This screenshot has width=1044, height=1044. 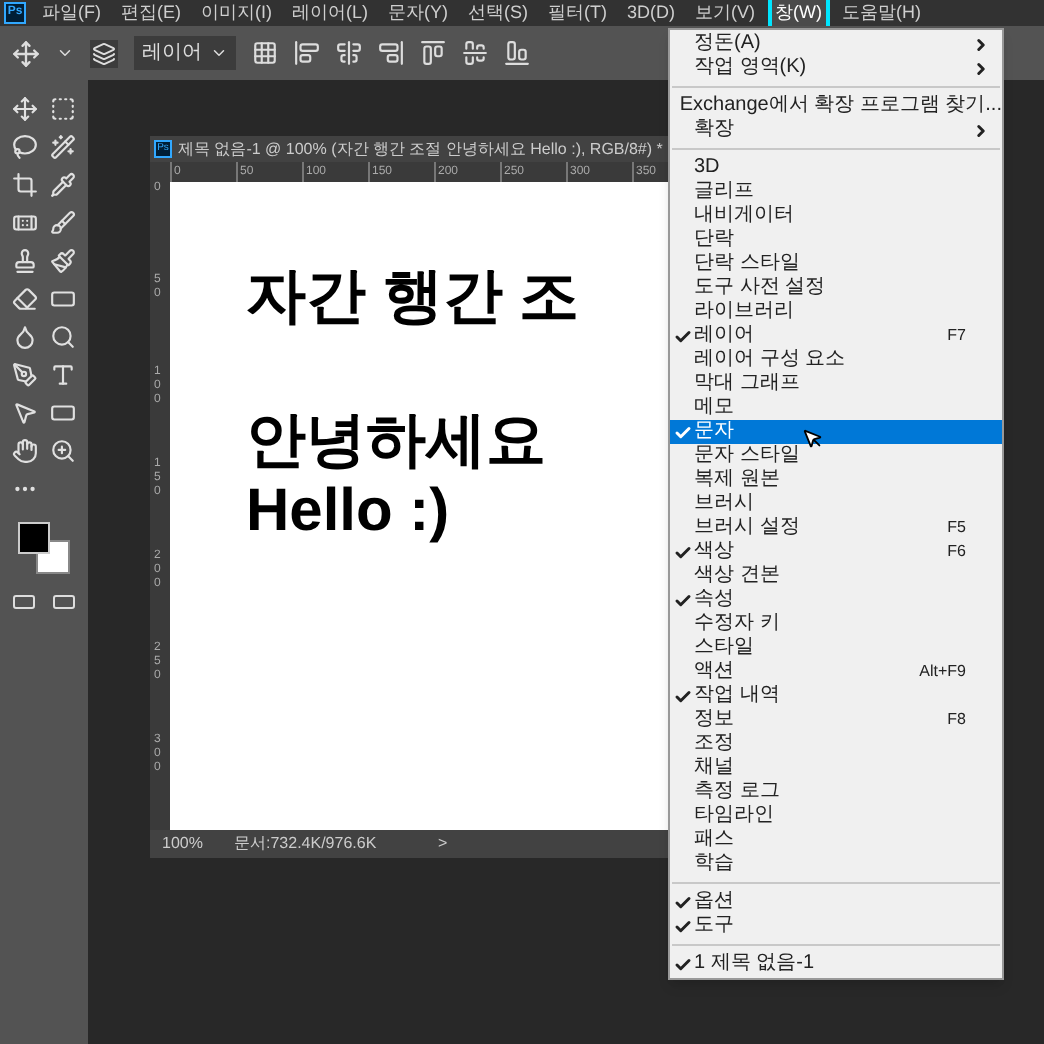 What do you see at coordinates (836, 68) in the screenshot?
I see `menu-item: 작업 영역(K)` at bounding box center [836, 68].